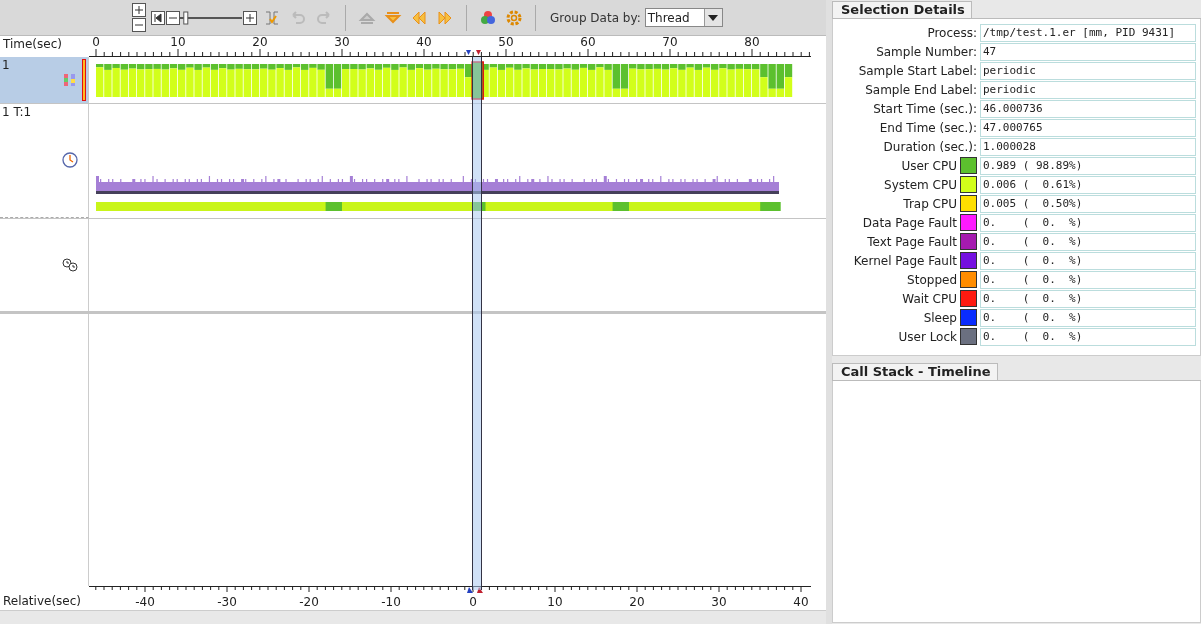 Image resolution: width=1201 pixels, height=624 pixels. What do you see at coordinates (6, 65) in the screenshot?
I see `row-label: 1` at bounding box center [6, 65].